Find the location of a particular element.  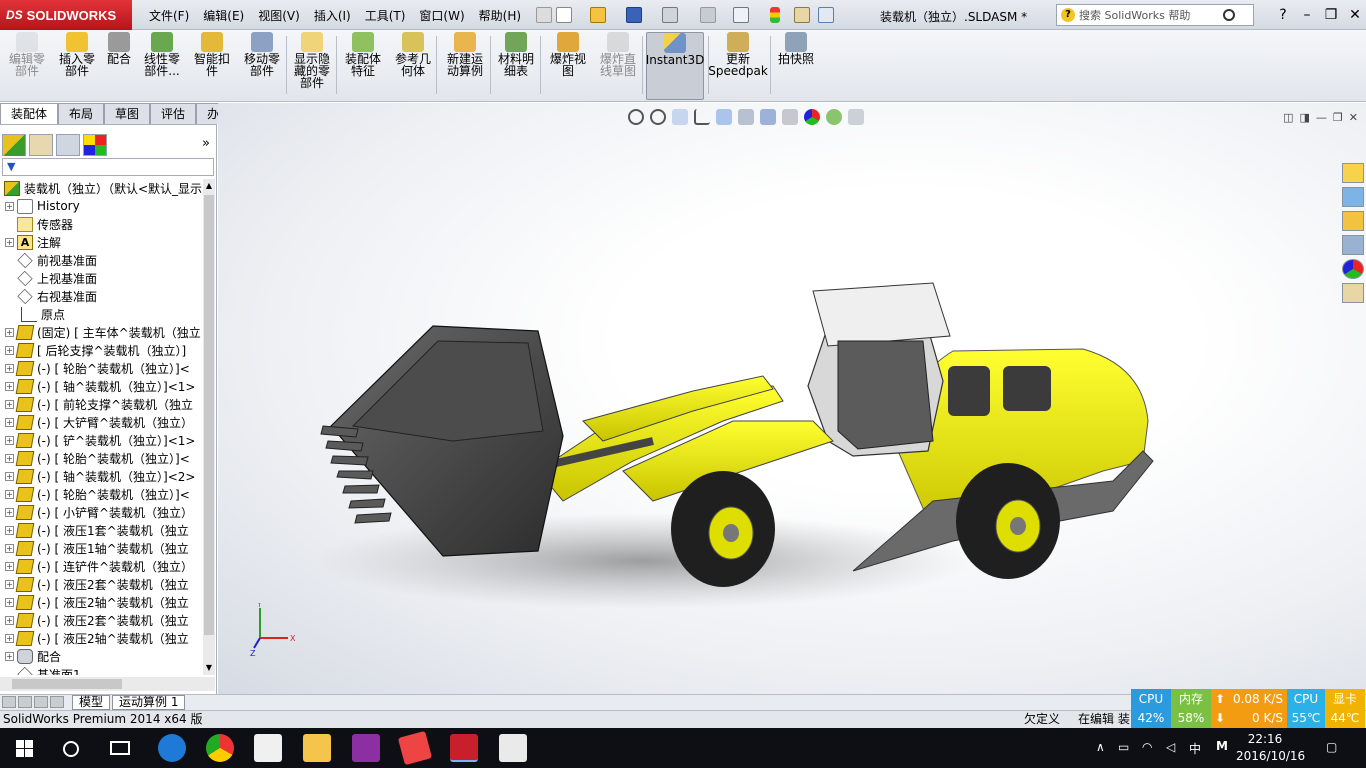

next-tab-icon is located at coordinates (41, 701).